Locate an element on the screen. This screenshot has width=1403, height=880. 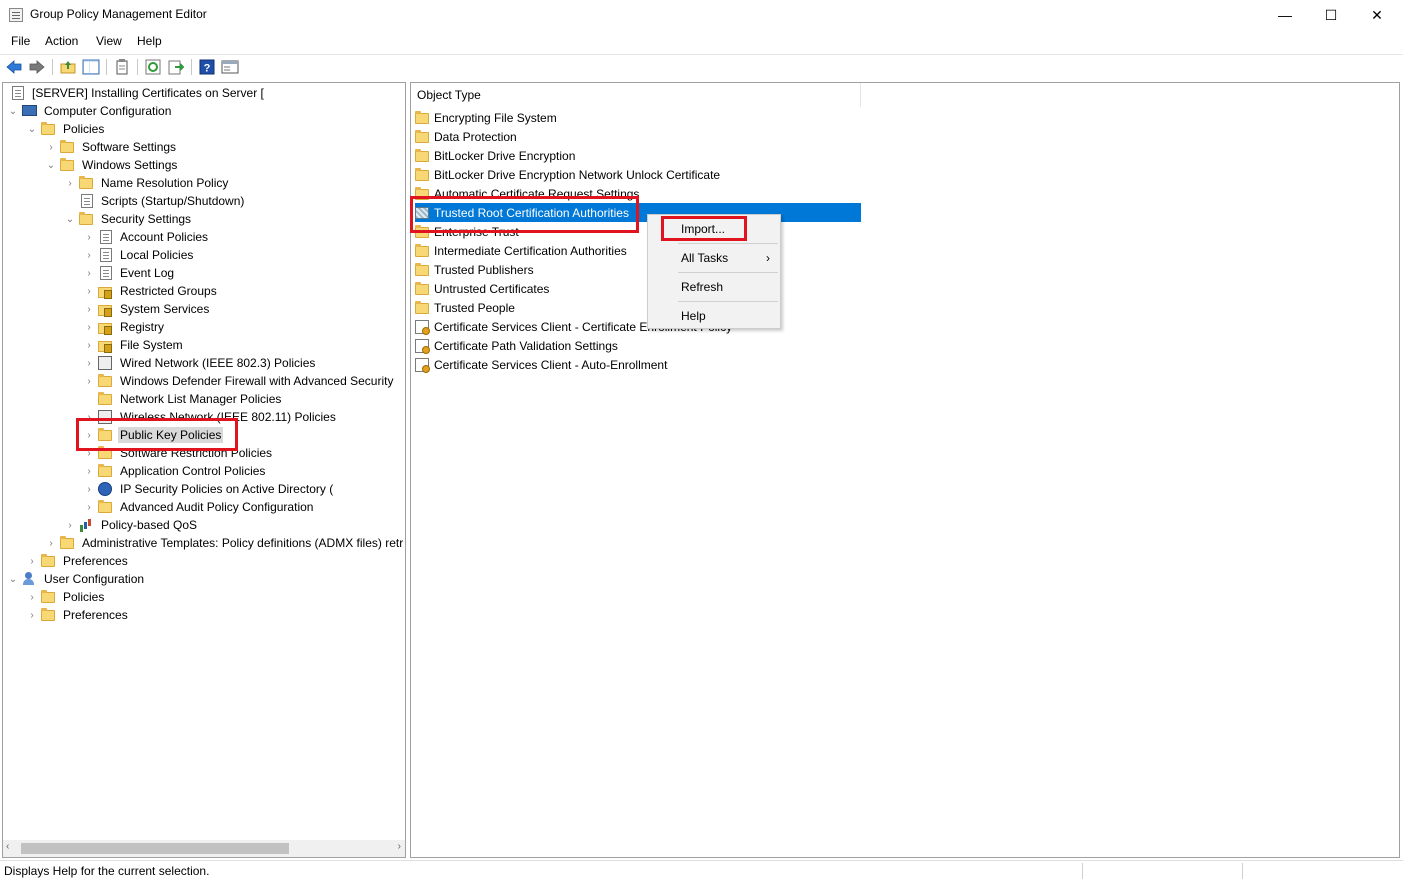
tree-item-wired-network: › Wired Network (IEEE 802.3) Policies is located at coordinates (200, 363).